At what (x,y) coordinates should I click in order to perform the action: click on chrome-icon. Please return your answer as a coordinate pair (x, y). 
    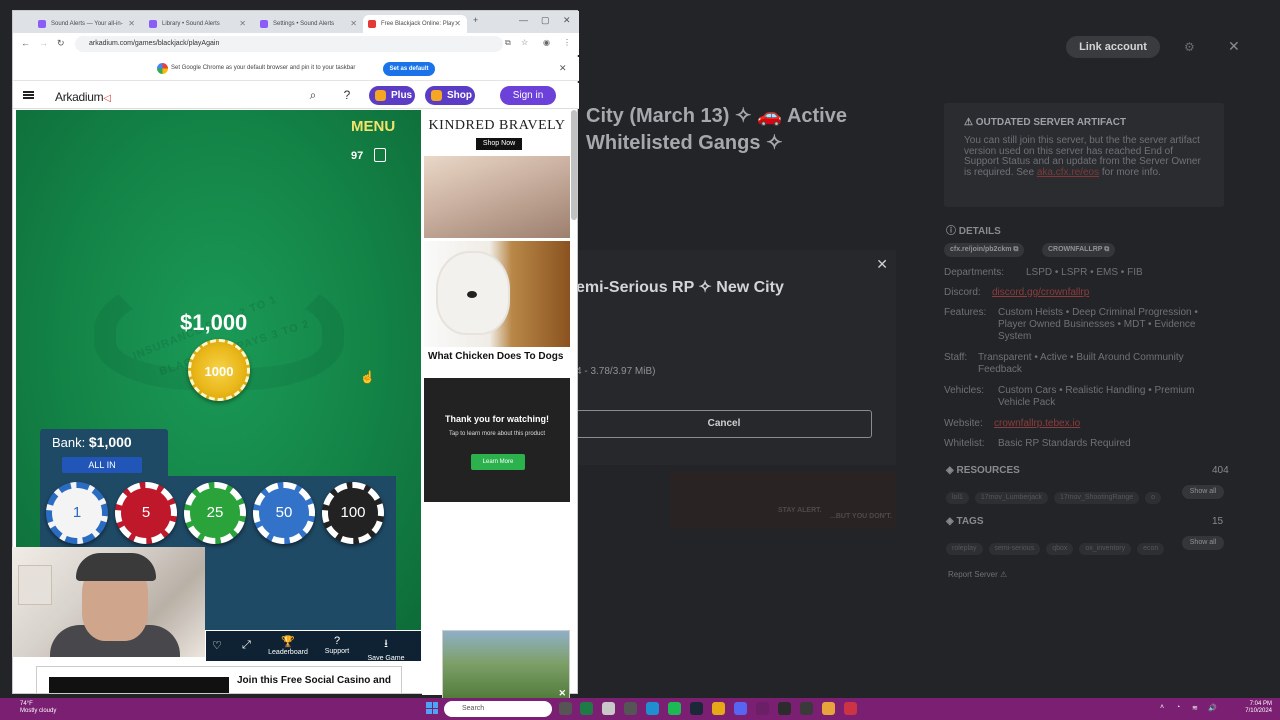
    Looking at the image, I should click on (828, 708).